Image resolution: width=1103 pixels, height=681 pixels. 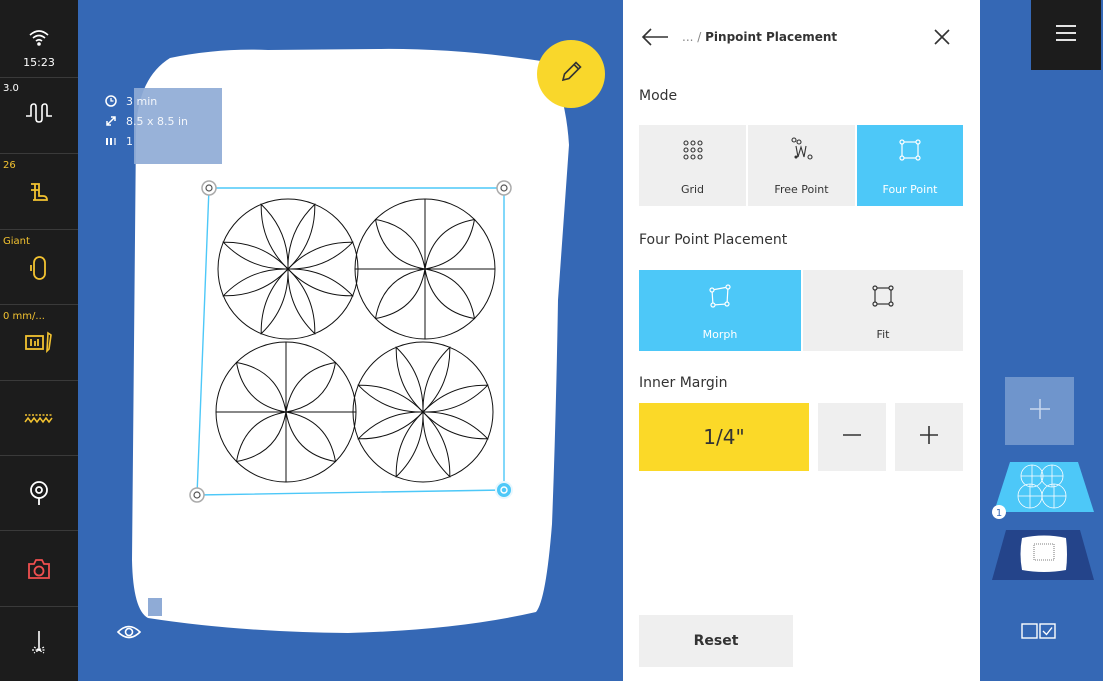 What do you see at coordinates (1043, 521) in the screenshot?
I see `layer-thumbnails: 1` at bounding box center [1043, 521].